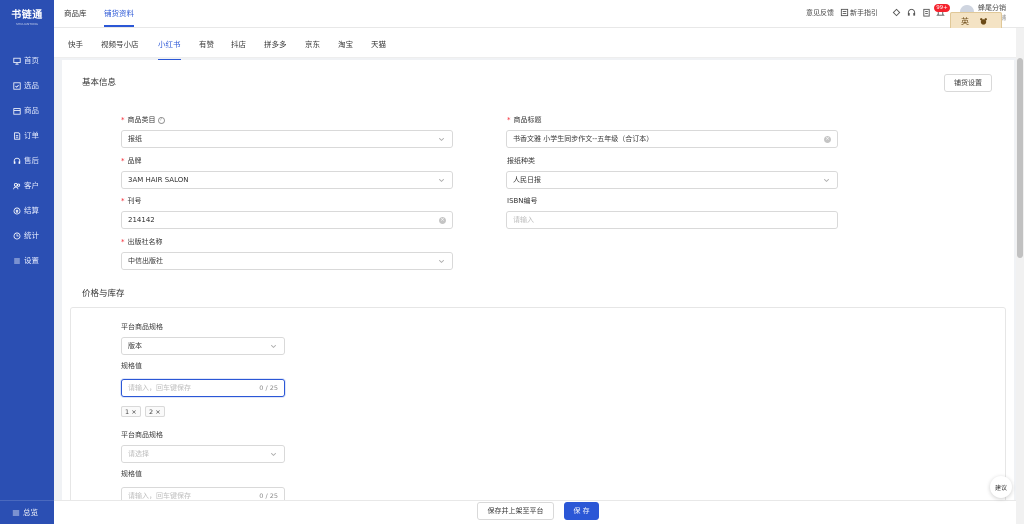  What do you see at coordinates (287, 220) in the screenshot?
I see `issue-input: 214142 ×` at bounding box center [287, 220].